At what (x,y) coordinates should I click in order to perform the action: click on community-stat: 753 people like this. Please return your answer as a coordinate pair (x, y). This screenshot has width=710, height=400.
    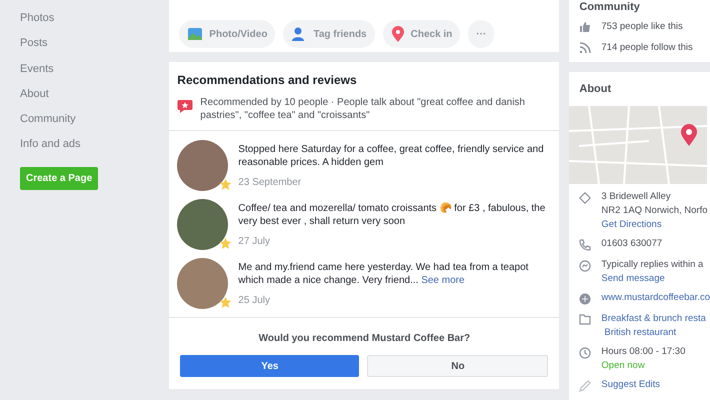
    Looking at the image, I should click on (642, 27).